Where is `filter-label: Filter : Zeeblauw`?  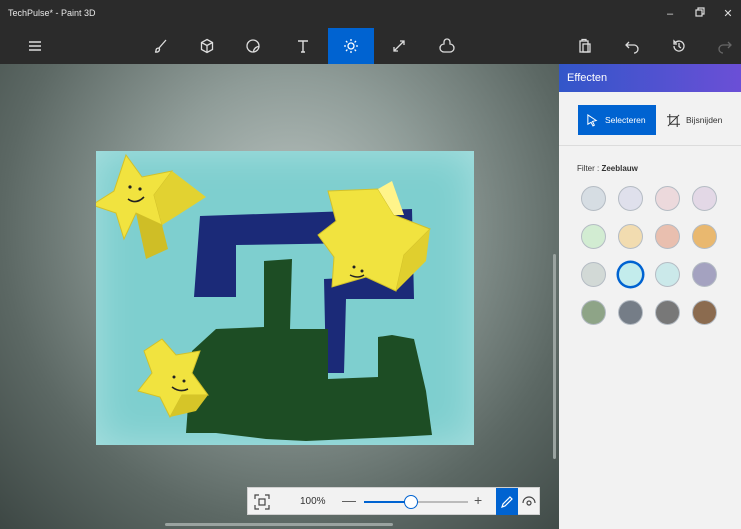 filter-label: Filter : Zeeblauw is located at coordinates (607, 168).